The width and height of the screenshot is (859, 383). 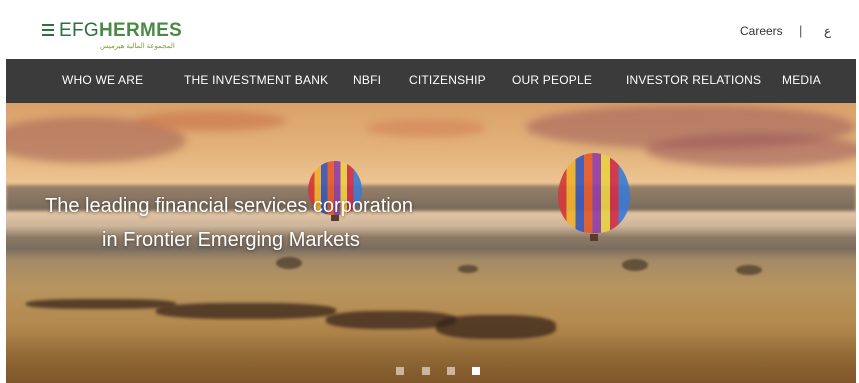 What do you see at coordinates (447, 80) in the screenshot?
I see `nav-citizenship: CITIZENSHIP` at bounding box center [447, 80].